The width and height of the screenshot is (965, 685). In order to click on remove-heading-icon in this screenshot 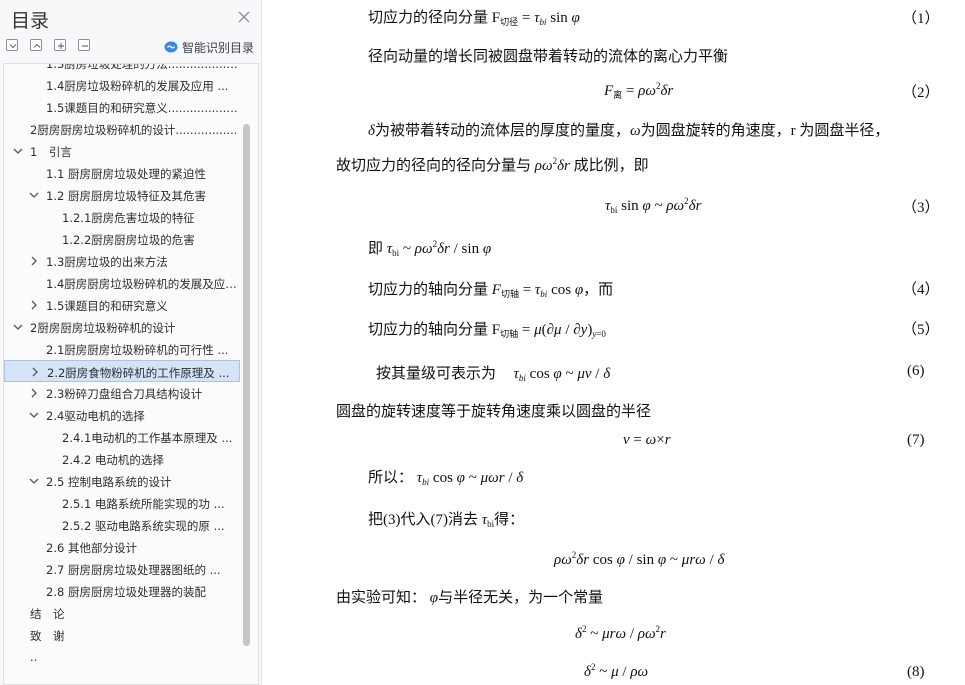, I will do `click(84, 45)`.